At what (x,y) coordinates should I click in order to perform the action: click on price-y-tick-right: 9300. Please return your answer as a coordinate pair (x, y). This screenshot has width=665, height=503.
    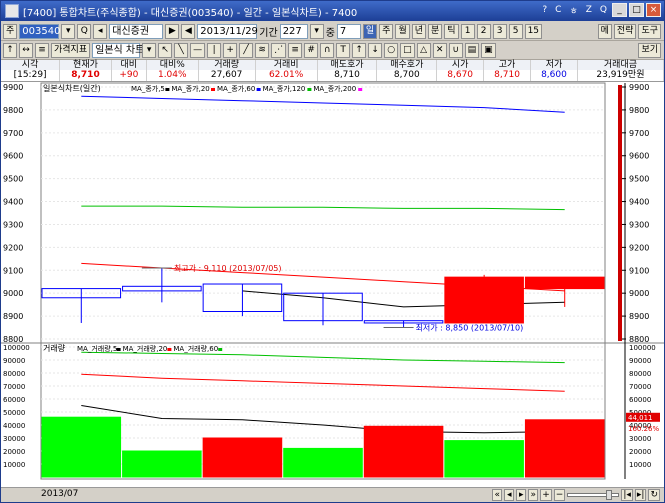
    Looking at the image, I should click on (639, 224).